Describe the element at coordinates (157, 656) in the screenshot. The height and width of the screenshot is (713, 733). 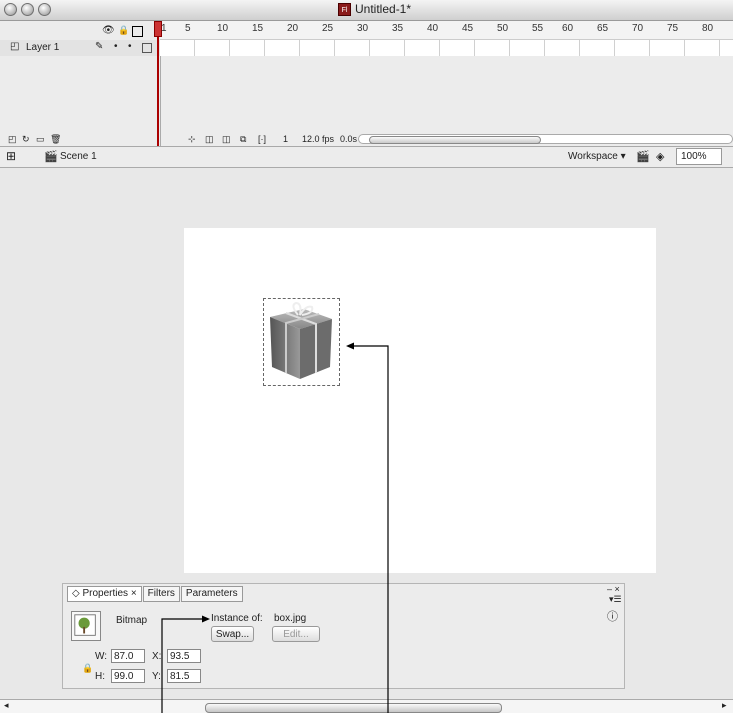
I see `x-label: X:` at that location.